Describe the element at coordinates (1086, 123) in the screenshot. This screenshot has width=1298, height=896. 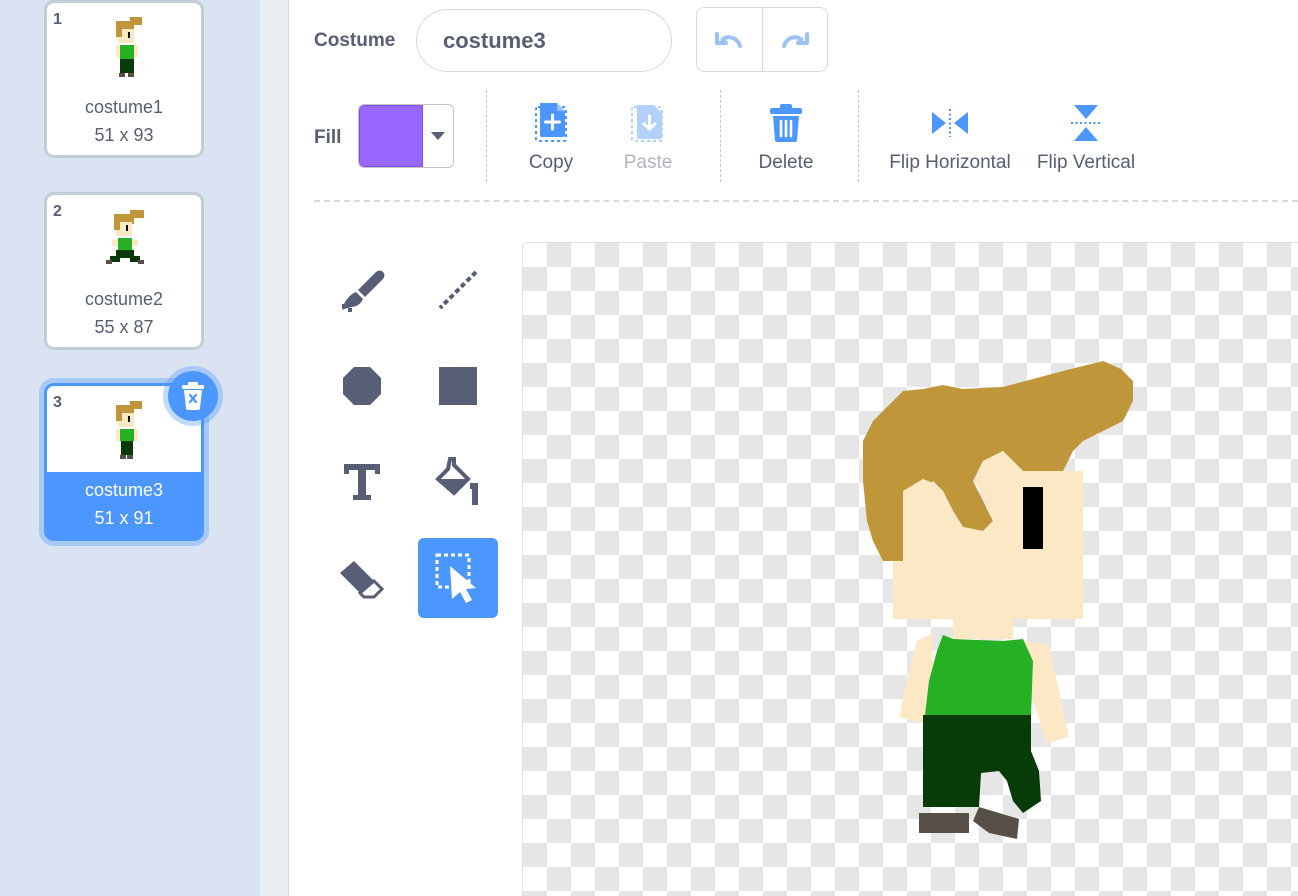
I see `flip-vertical-icon` at that location.